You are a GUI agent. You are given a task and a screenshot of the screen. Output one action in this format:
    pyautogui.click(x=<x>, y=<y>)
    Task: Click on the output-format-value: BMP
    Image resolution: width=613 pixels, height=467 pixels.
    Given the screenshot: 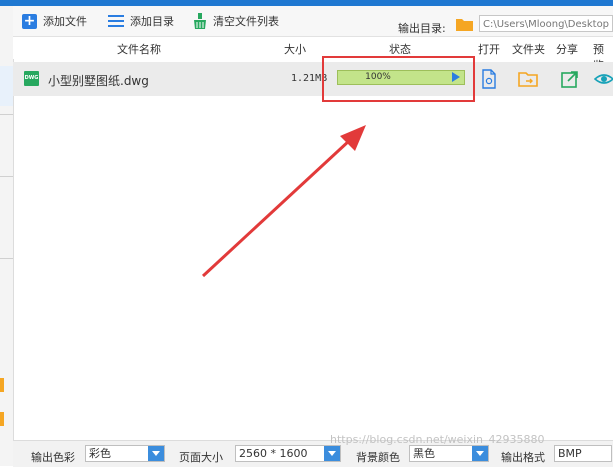 What is the action you would take?
    pyautogui.click(x=570, y=453)
    